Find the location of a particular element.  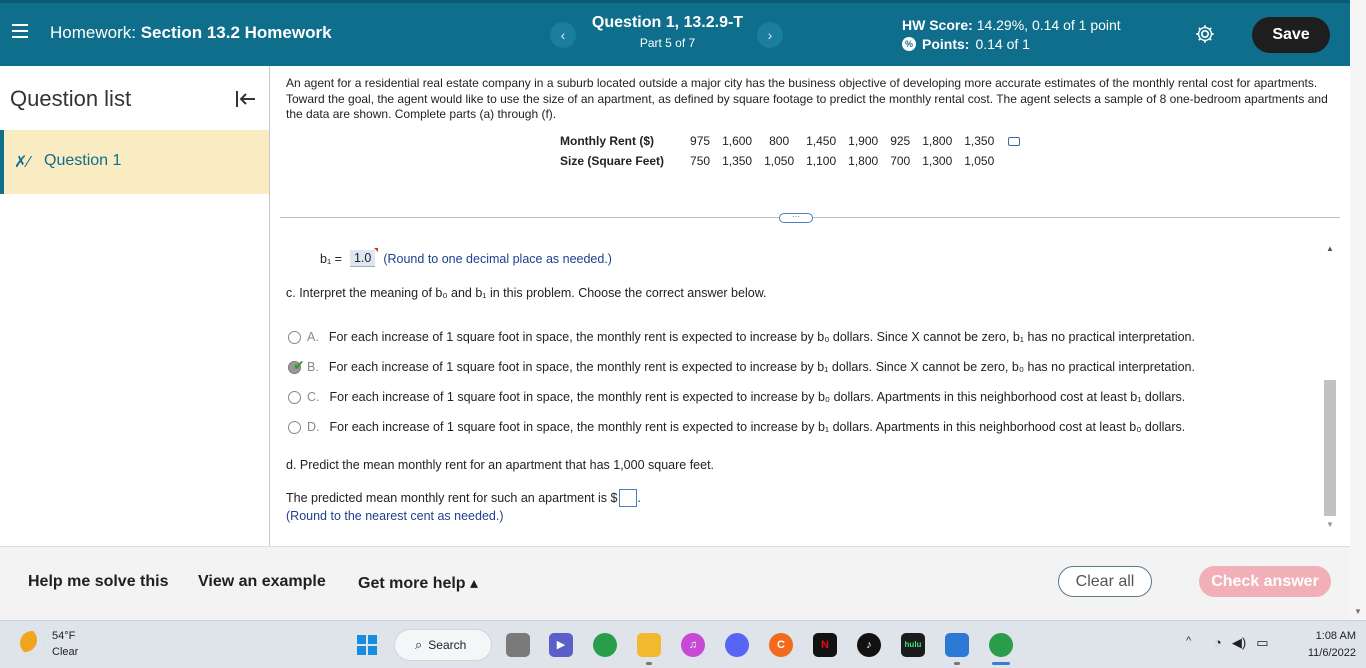

volume-icon: ◀) is located at coordinates (1239, 643).